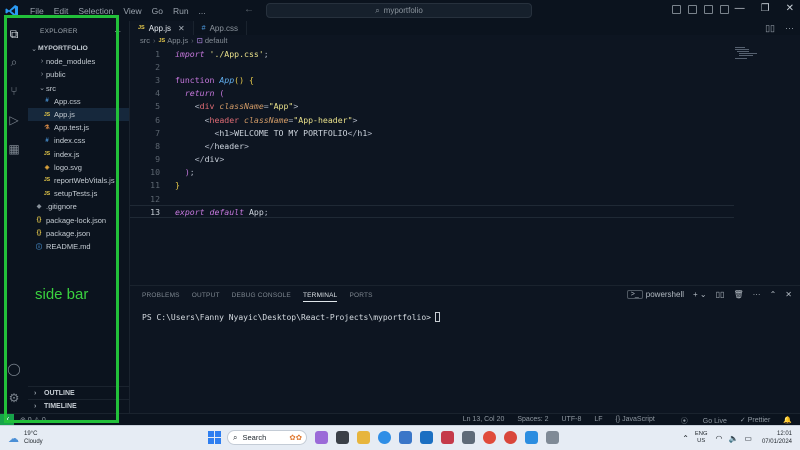  Describe the element at coordinates (531, 437) in the screenshot. I see `vscode-taskbar-icon` at that location.